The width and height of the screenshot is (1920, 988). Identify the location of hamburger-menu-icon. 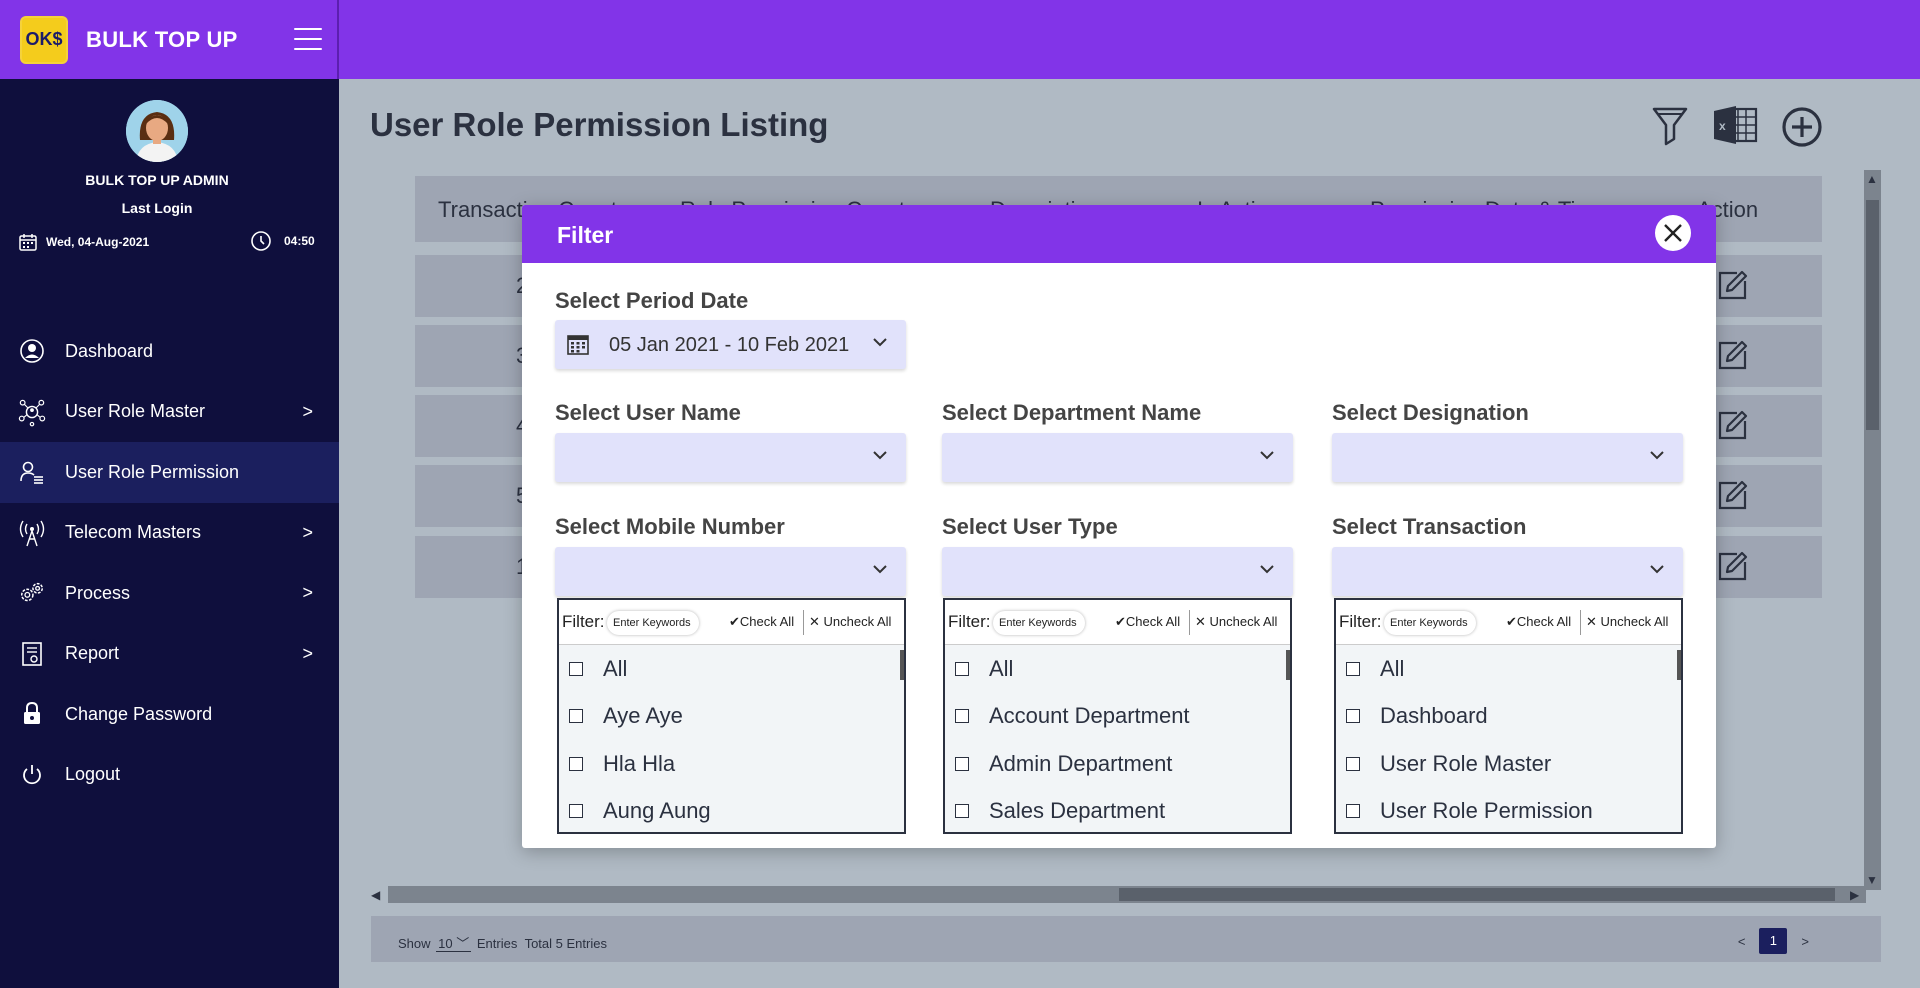
(308, 39).